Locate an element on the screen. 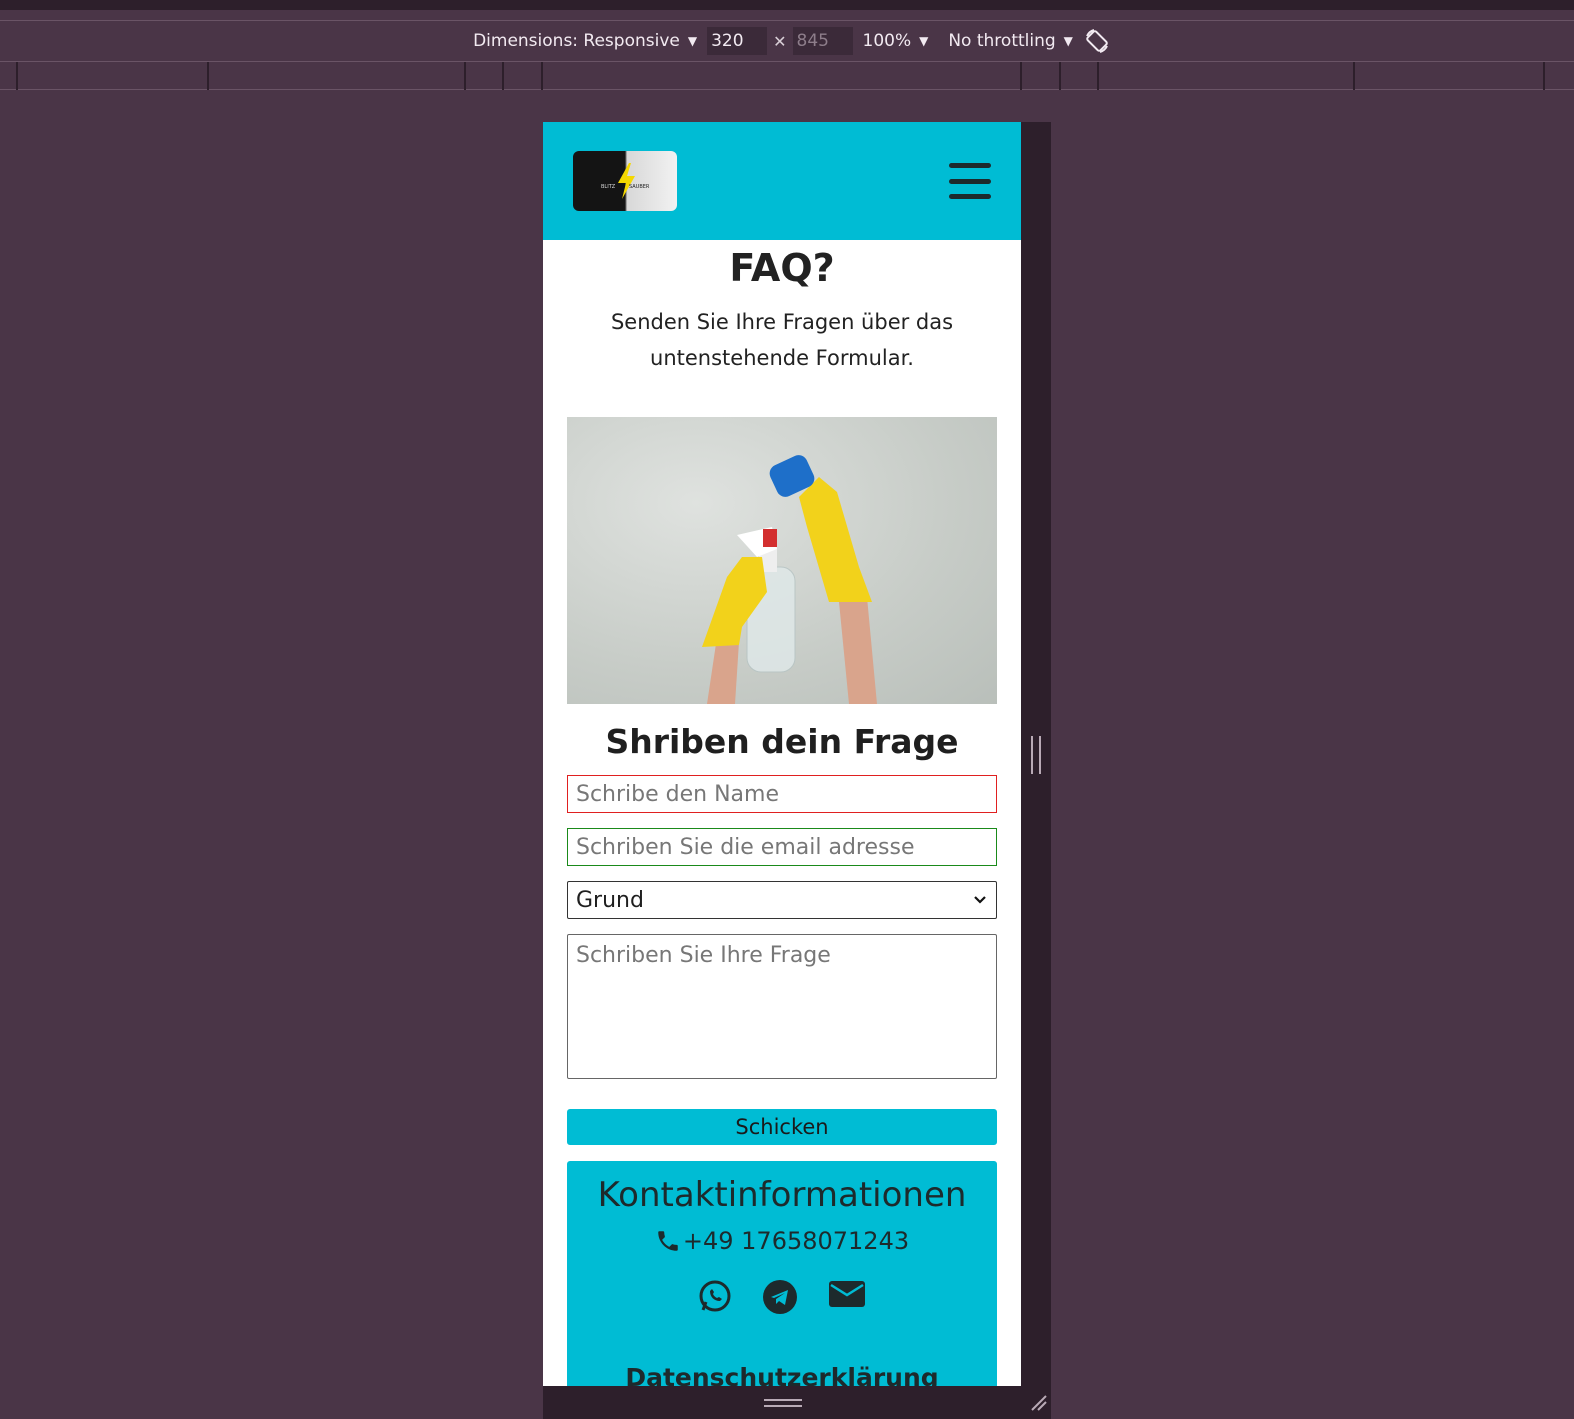 The image size is (1574, 1419). email-input is located at coordinates (782, 847).